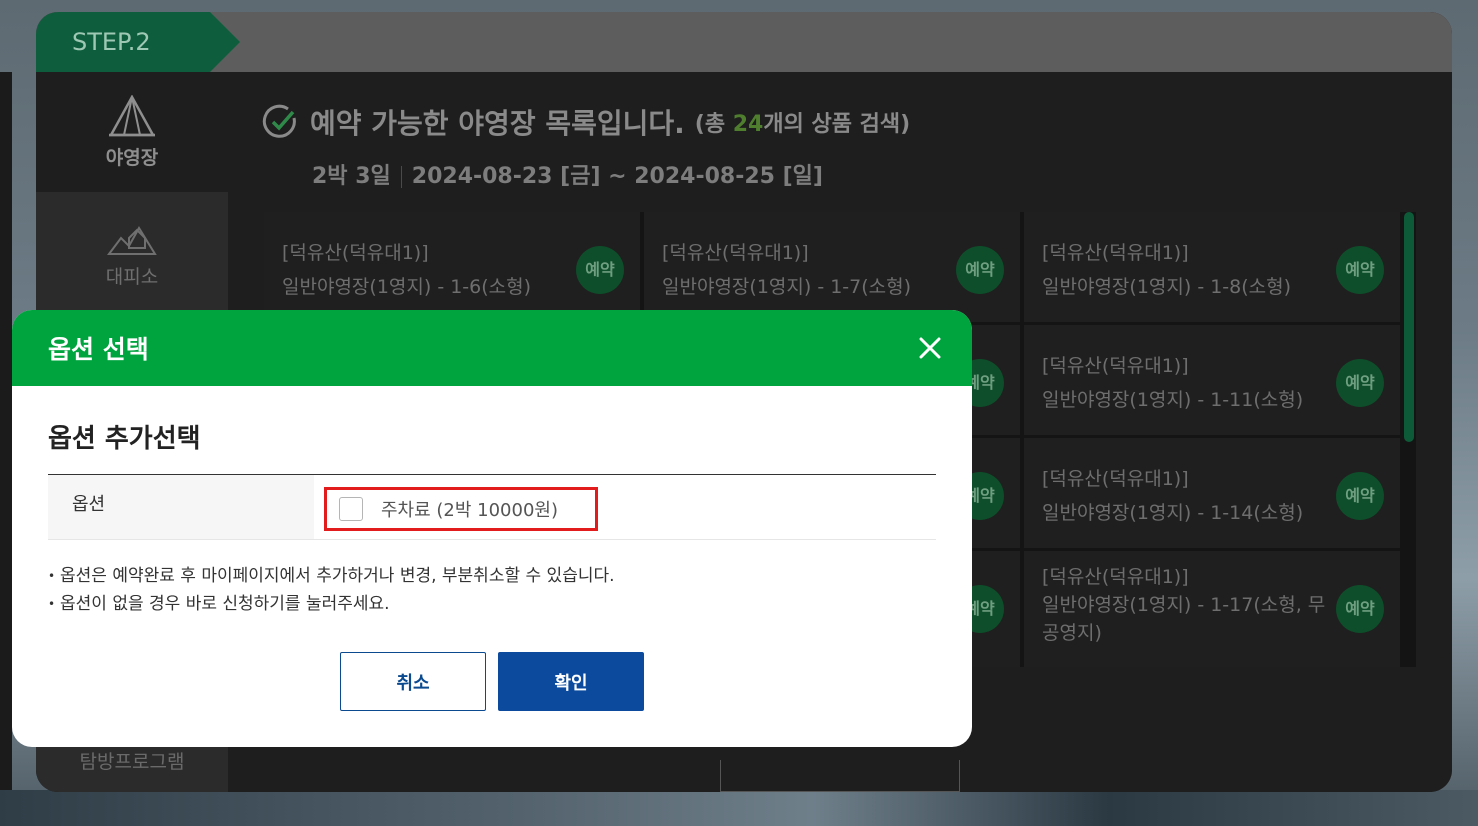  I want to click on close-icon, so click(930, 348).